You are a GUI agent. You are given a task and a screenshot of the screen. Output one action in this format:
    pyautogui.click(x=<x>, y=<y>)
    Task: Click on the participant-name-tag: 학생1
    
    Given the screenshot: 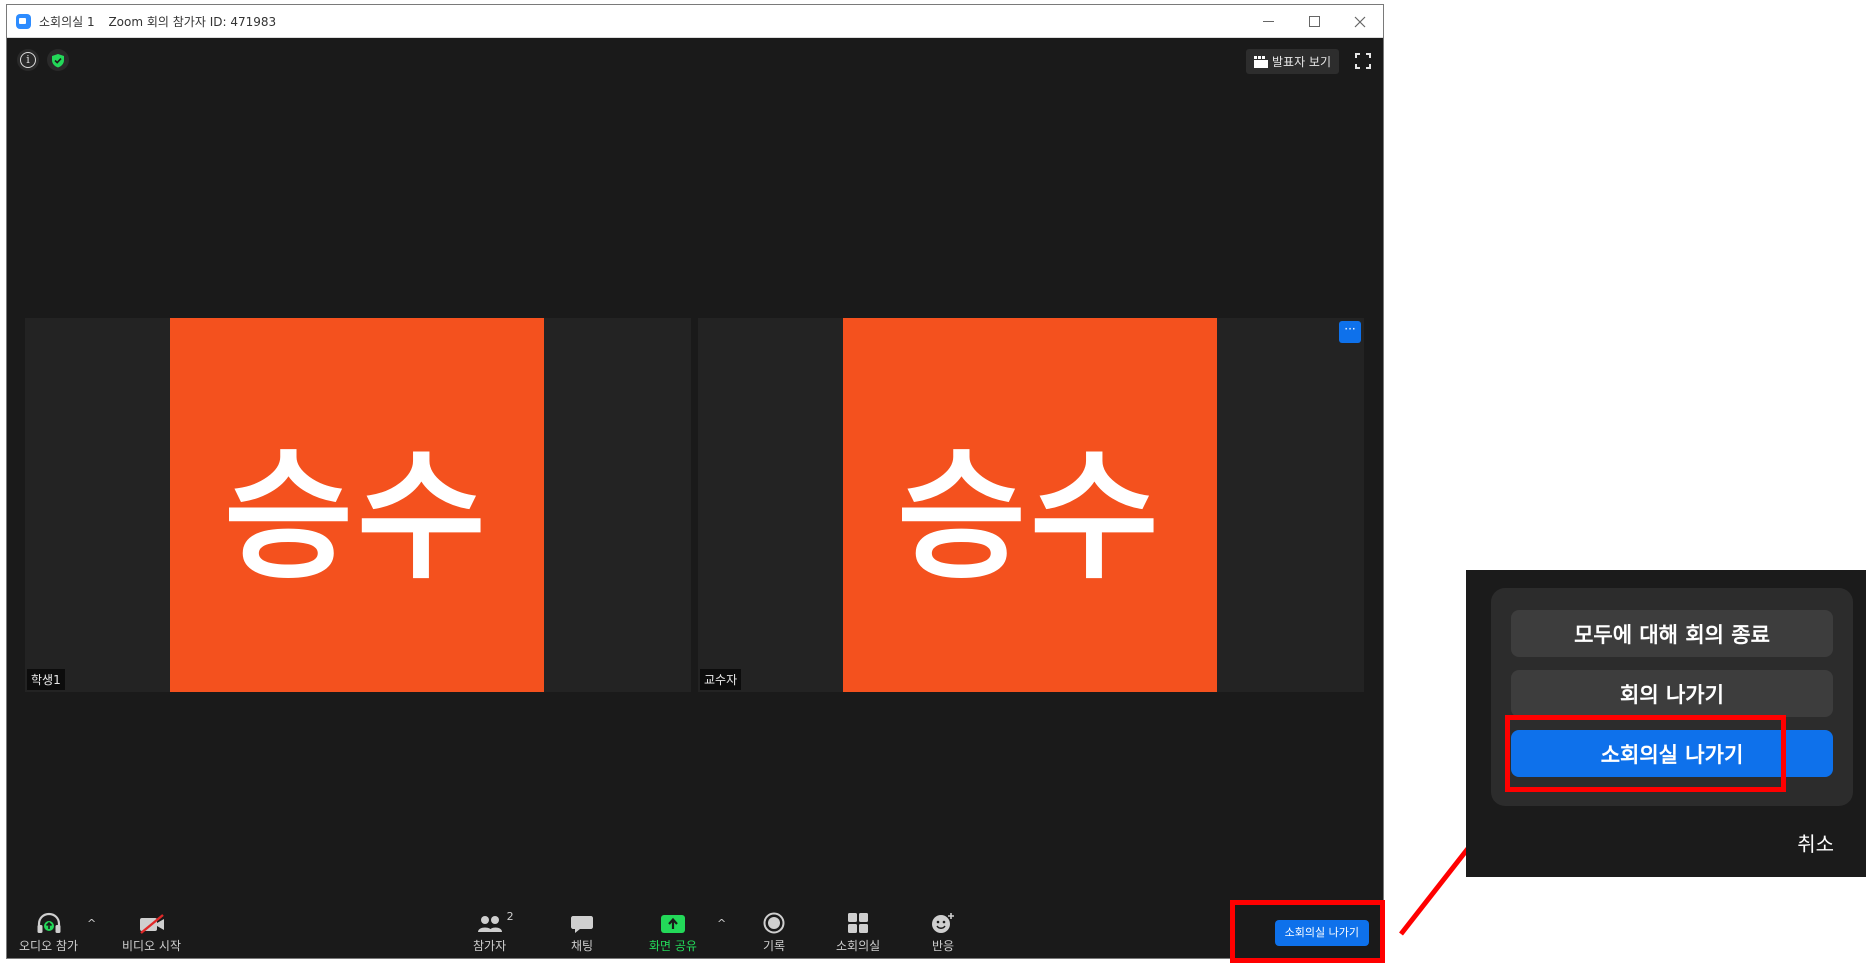 What is the action you would take?
    pyautogui.click(x=46, y=679)
    